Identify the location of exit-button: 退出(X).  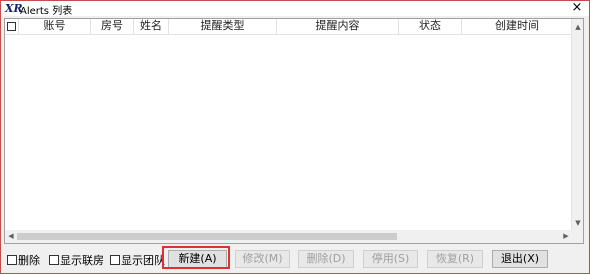
(520, 259).